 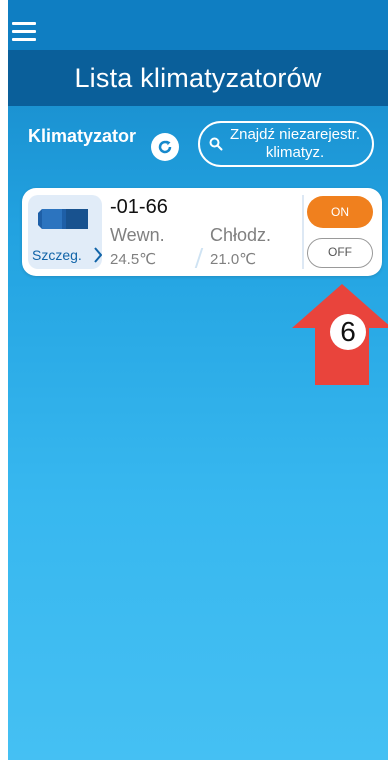 I want to click on top-bar, so click(x=198, y=25).